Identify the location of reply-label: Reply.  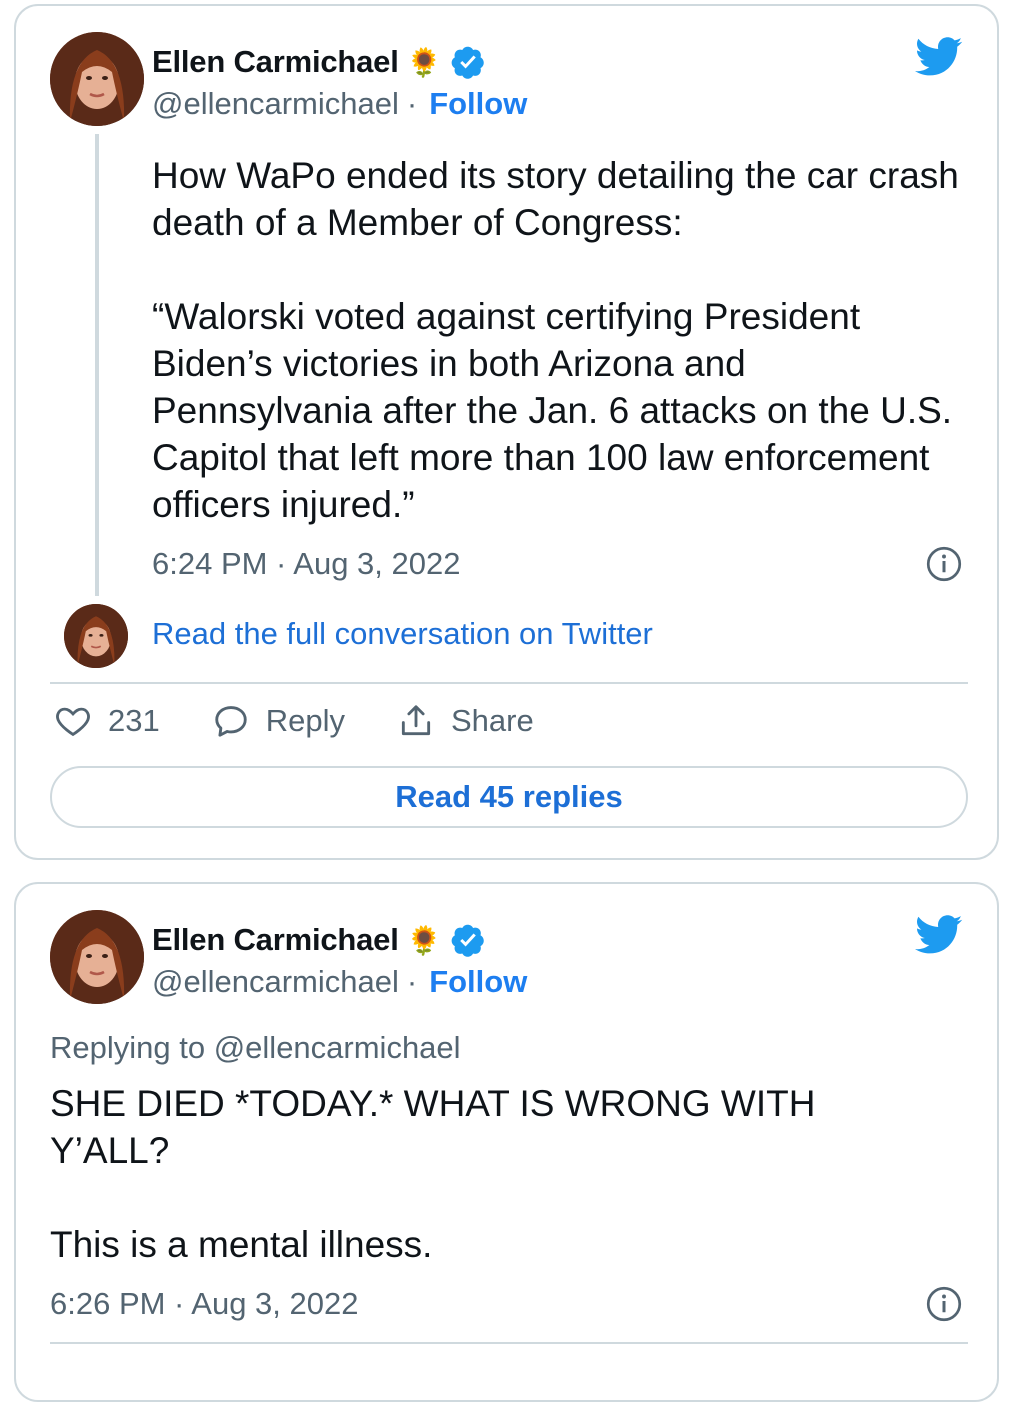
(305, 720).